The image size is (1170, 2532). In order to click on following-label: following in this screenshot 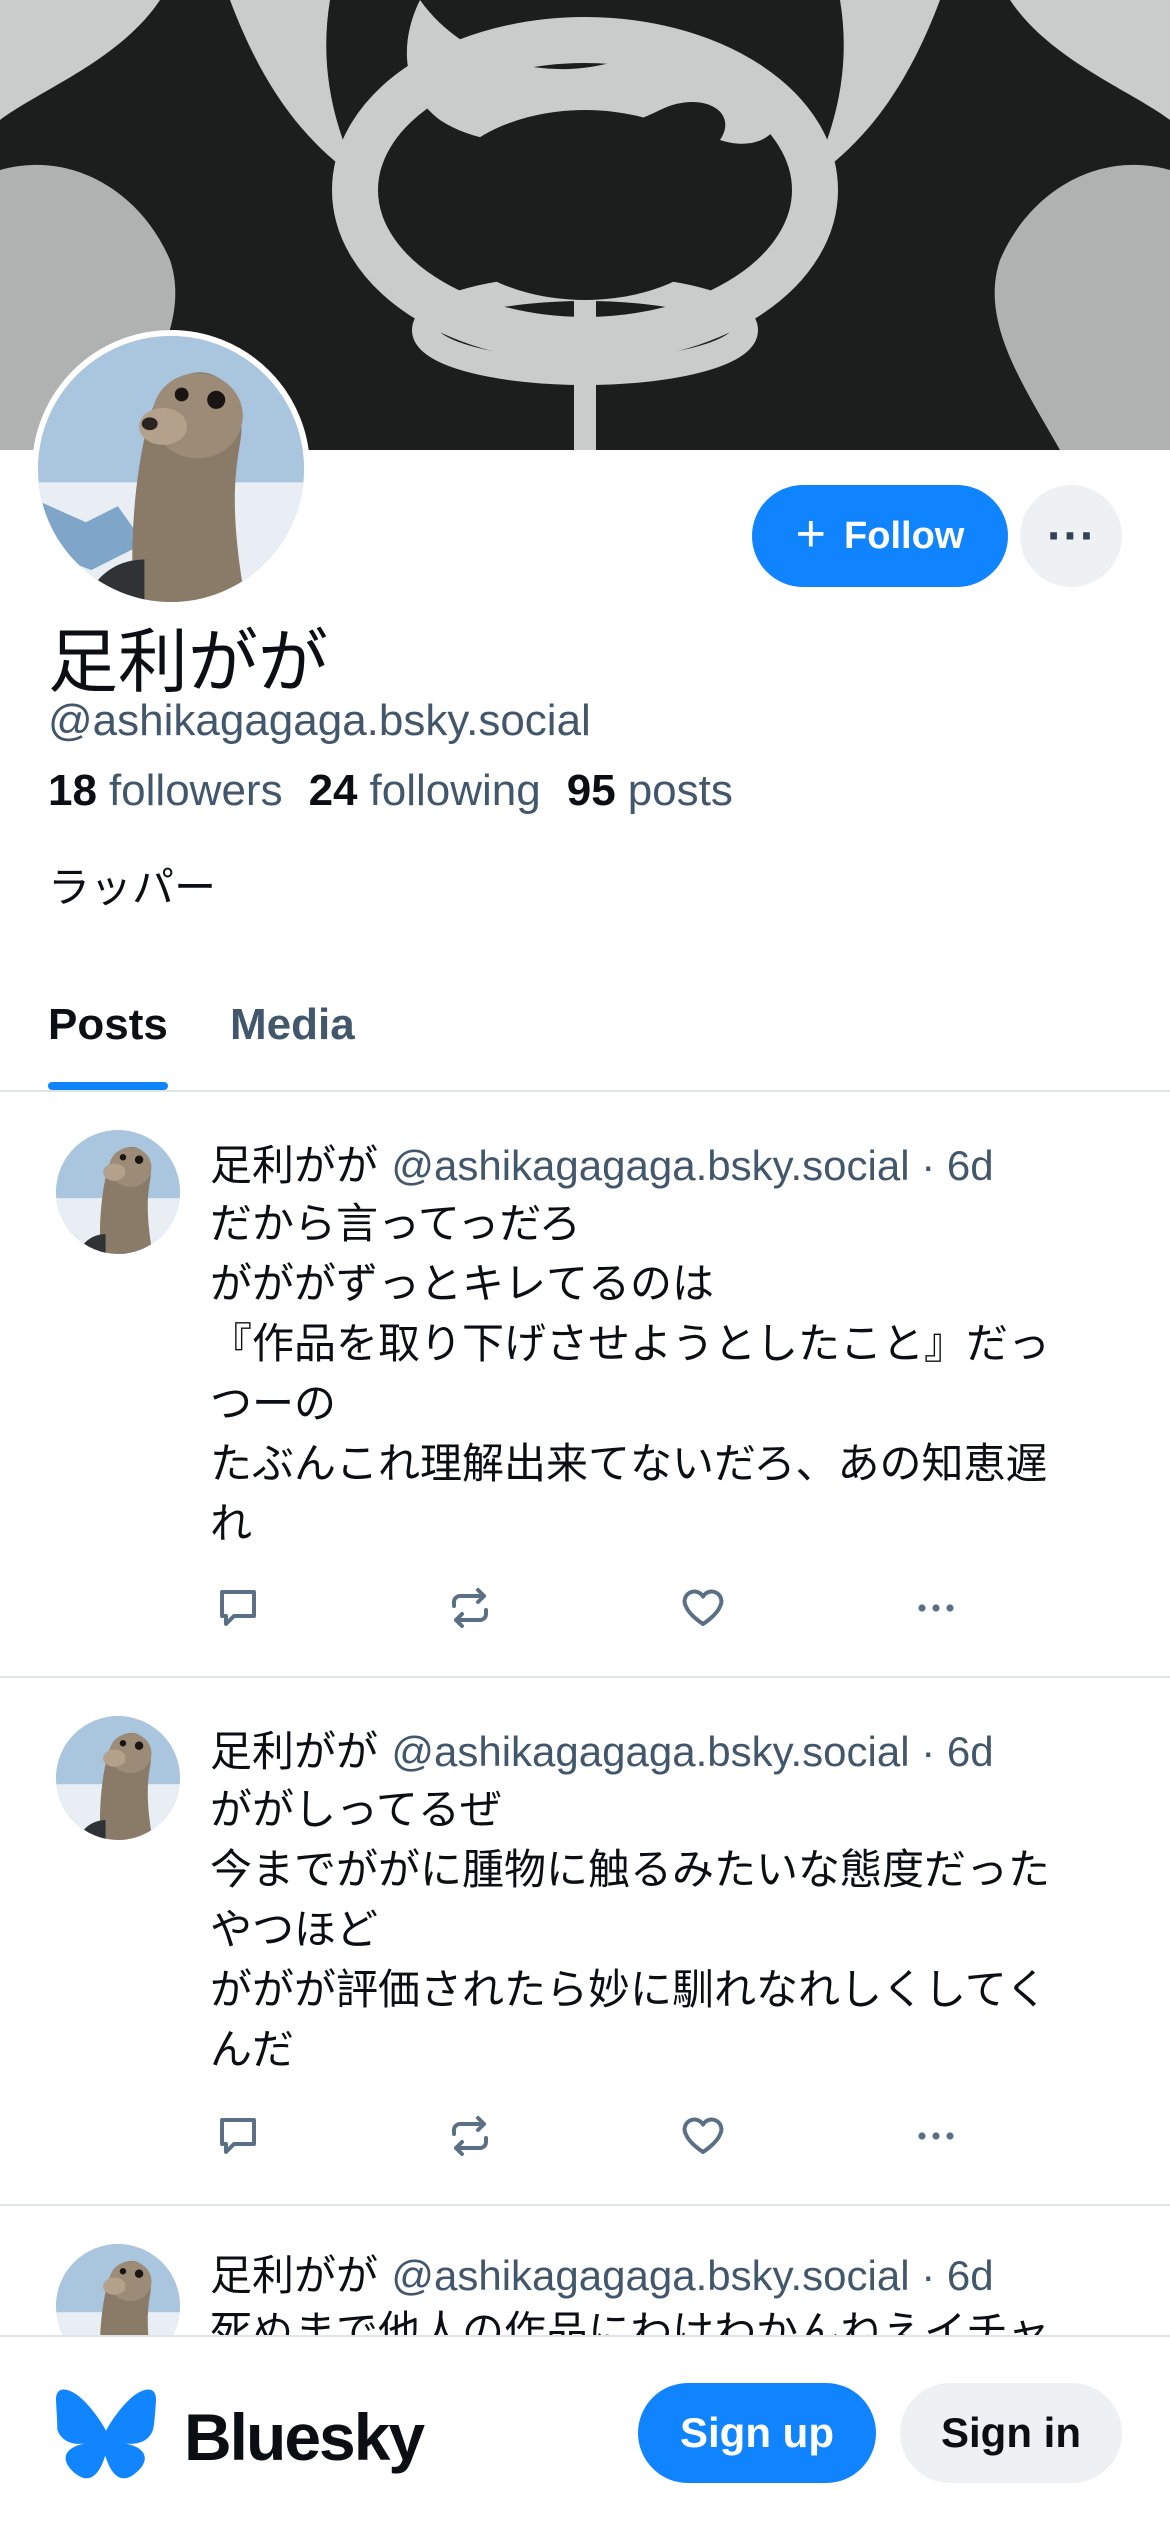, I will do `click(455, 790)`.